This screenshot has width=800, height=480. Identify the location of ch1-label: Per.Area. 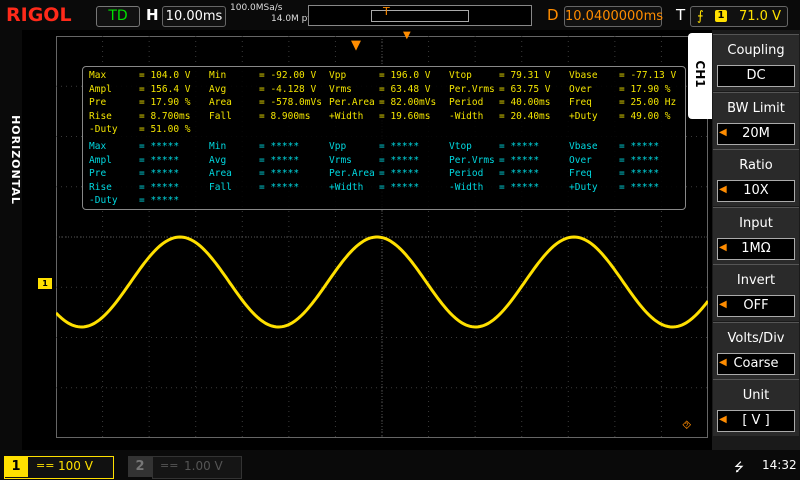
(352, 102).